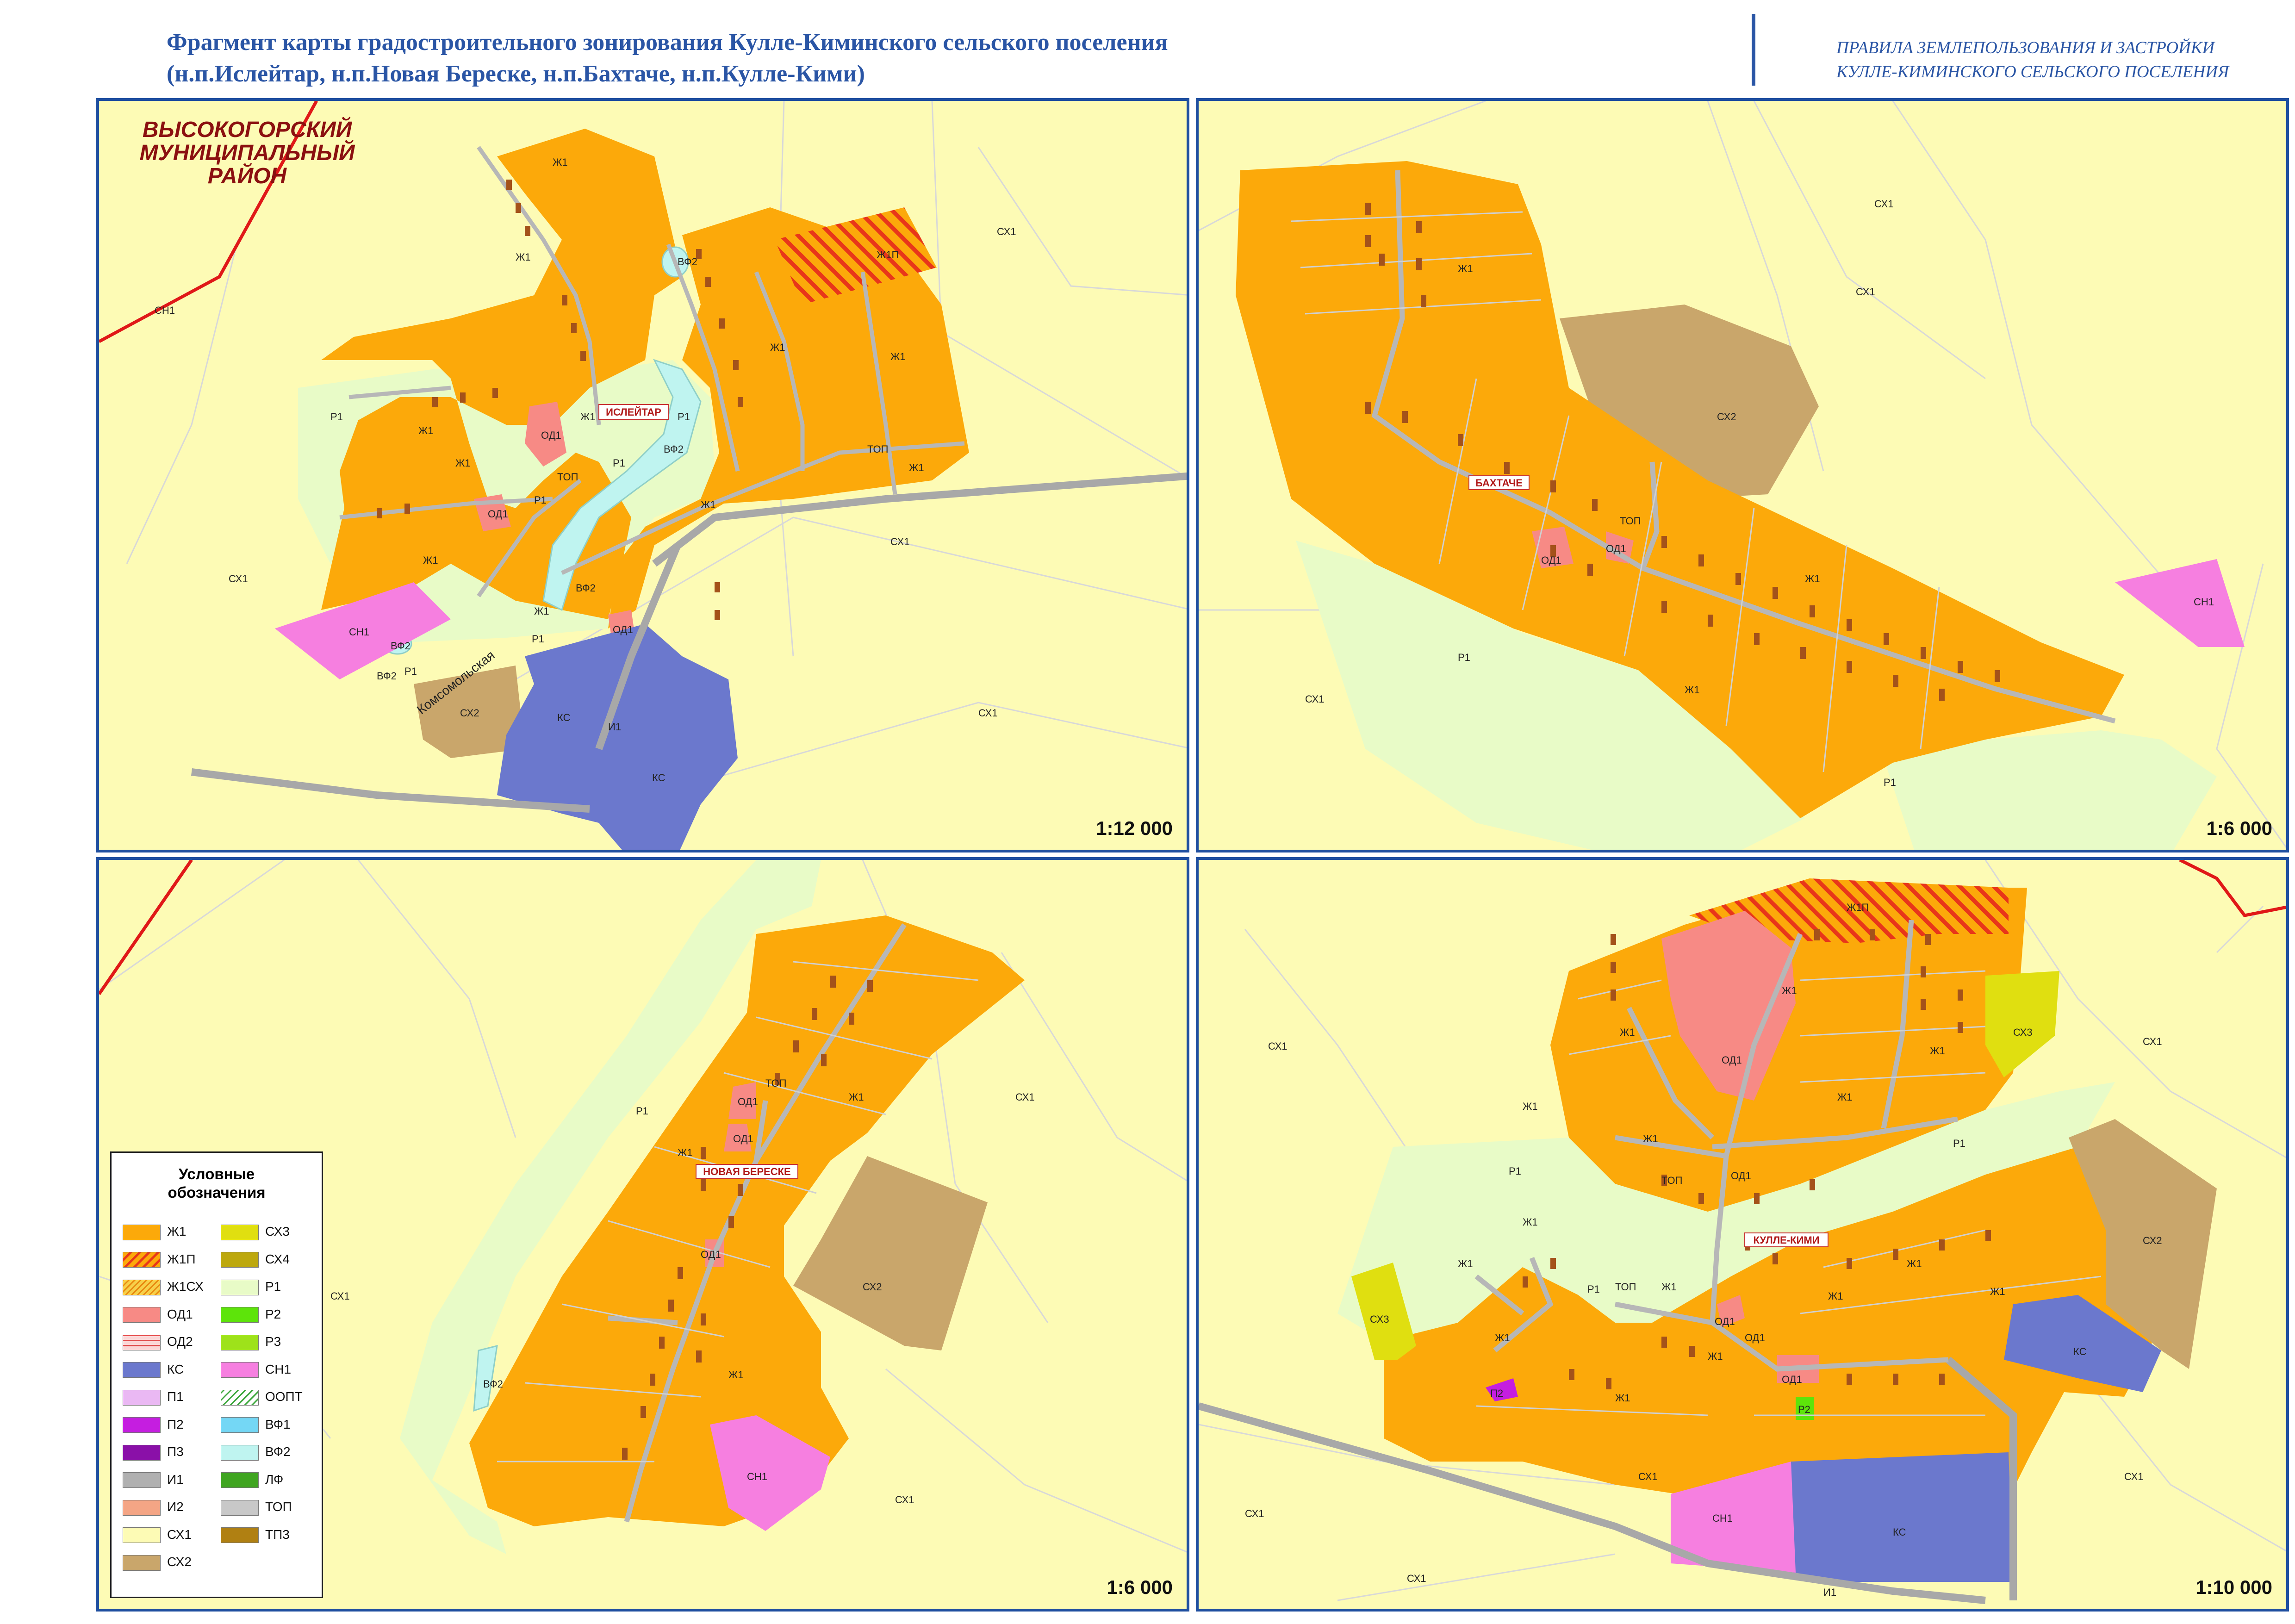 The height and width of the screenshot is (1624, 2295). Describe the element at coordinates (256, 1424) in the screenshot. I see `legend-item-20: ВФ1` at that location.